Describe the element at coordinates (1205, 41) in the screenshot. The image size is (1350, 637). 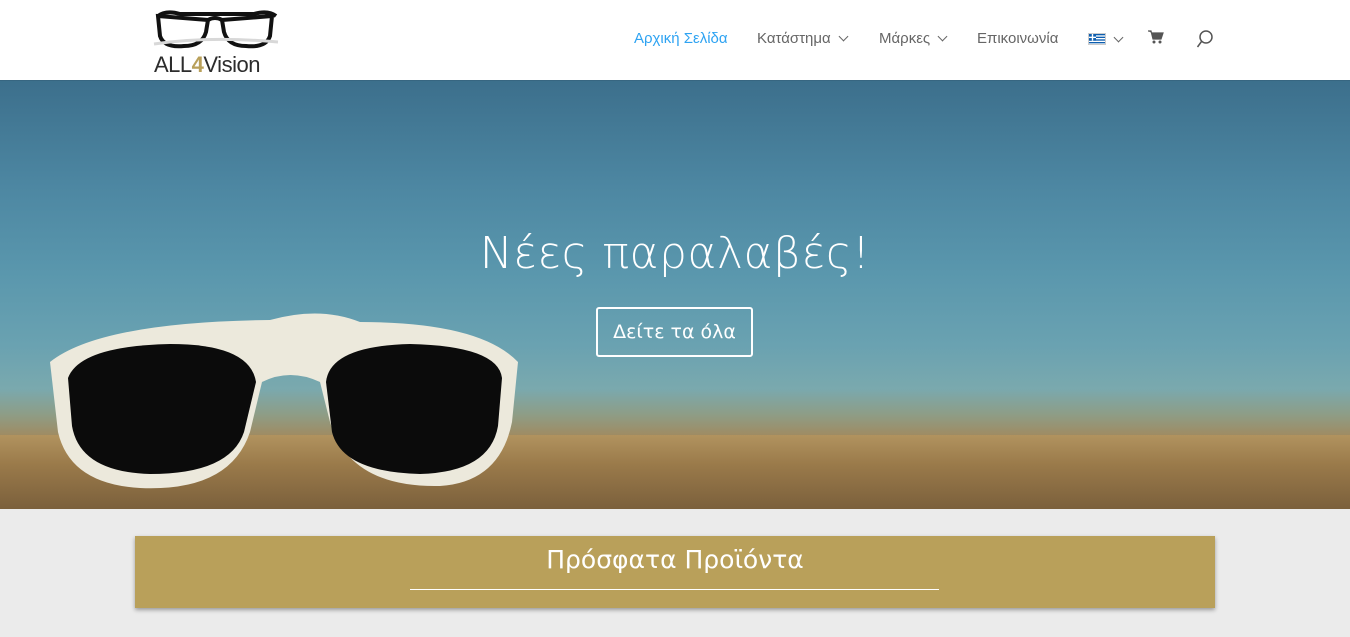
I see `search-icon` at that location.